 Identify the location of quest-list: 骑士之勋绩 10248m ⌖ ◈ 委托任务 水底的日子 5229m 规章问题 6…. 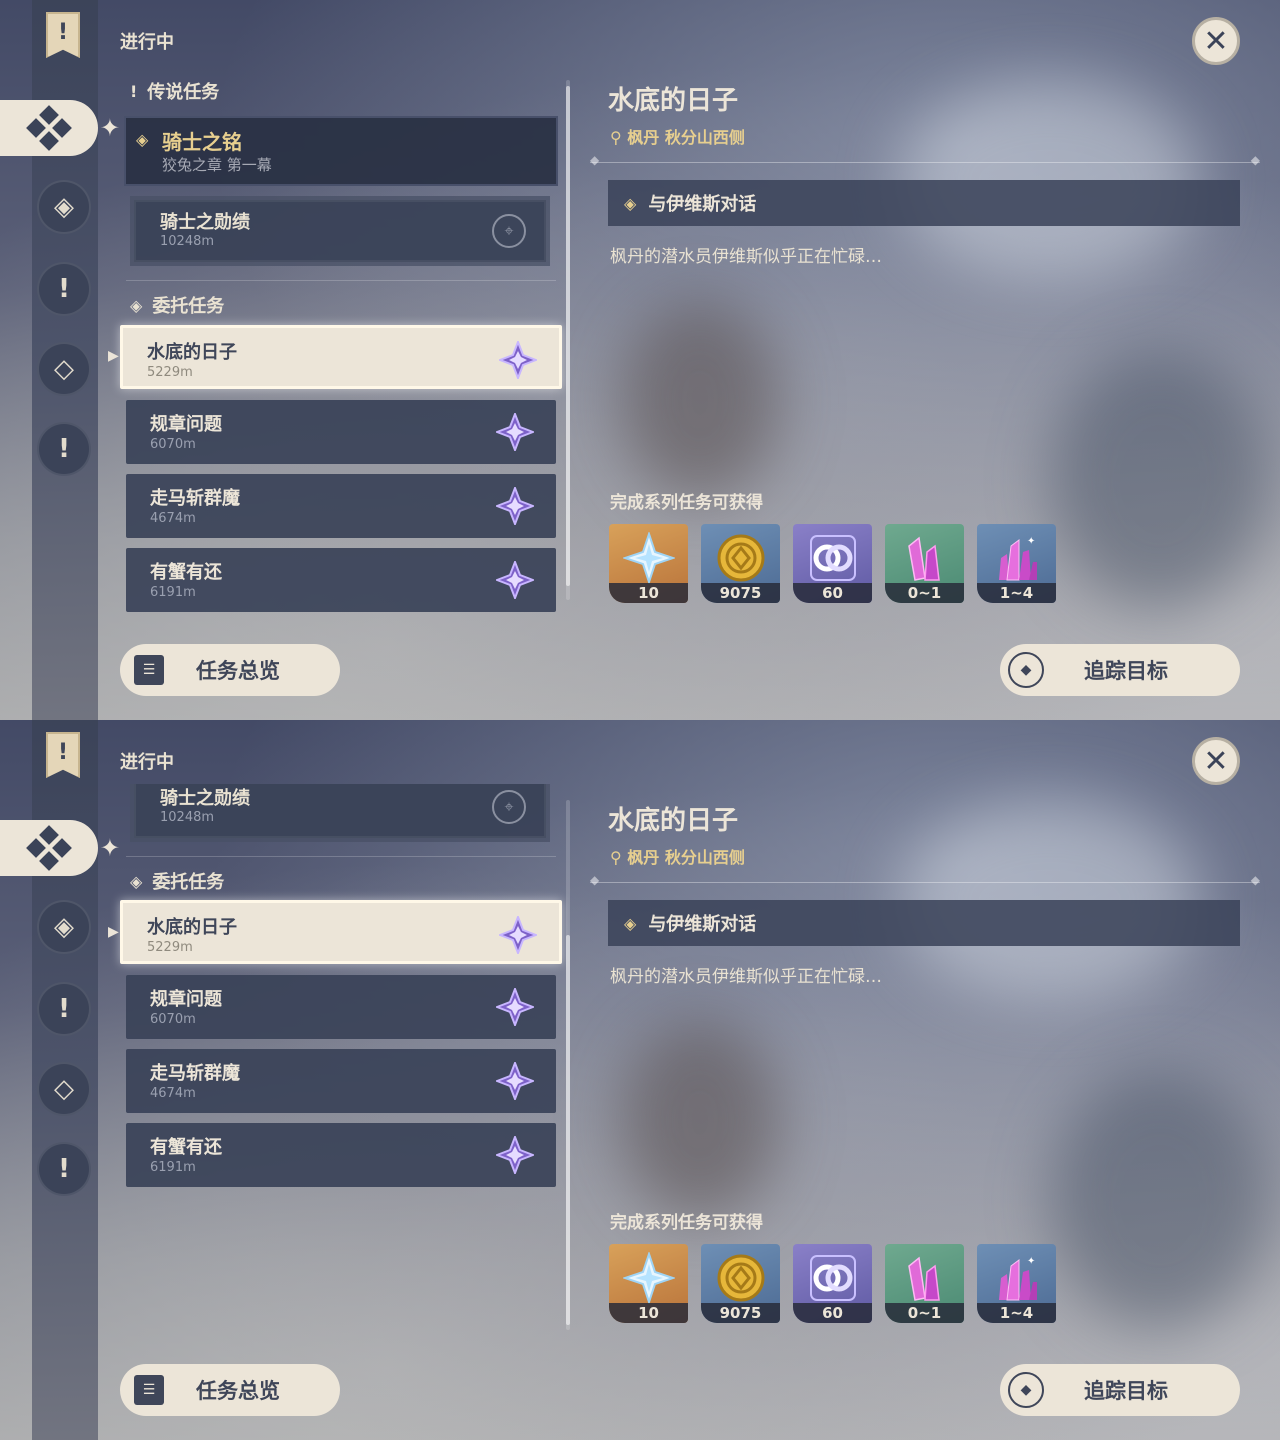
(340, 999).